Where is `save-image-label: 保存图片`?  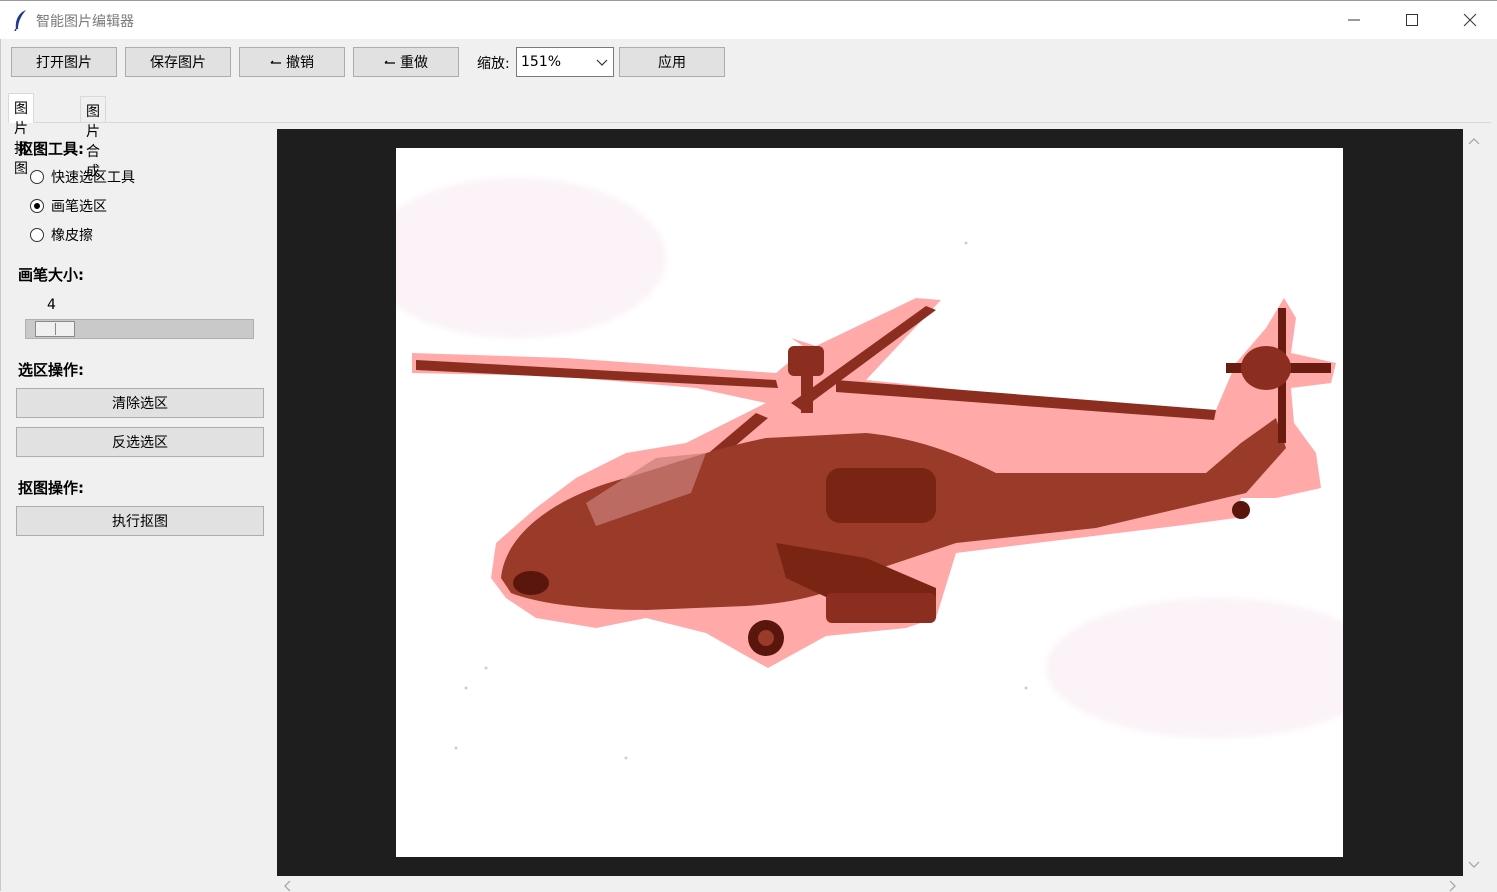
save-image-label: 保存图片 is located at coordinates (178, 63).